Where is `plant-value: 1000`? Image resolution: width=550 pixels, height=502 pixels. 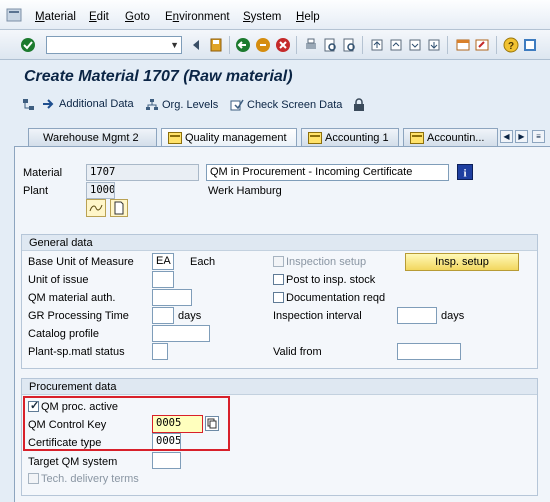 plant-value: 1000 is located at coordinates (102, 190).